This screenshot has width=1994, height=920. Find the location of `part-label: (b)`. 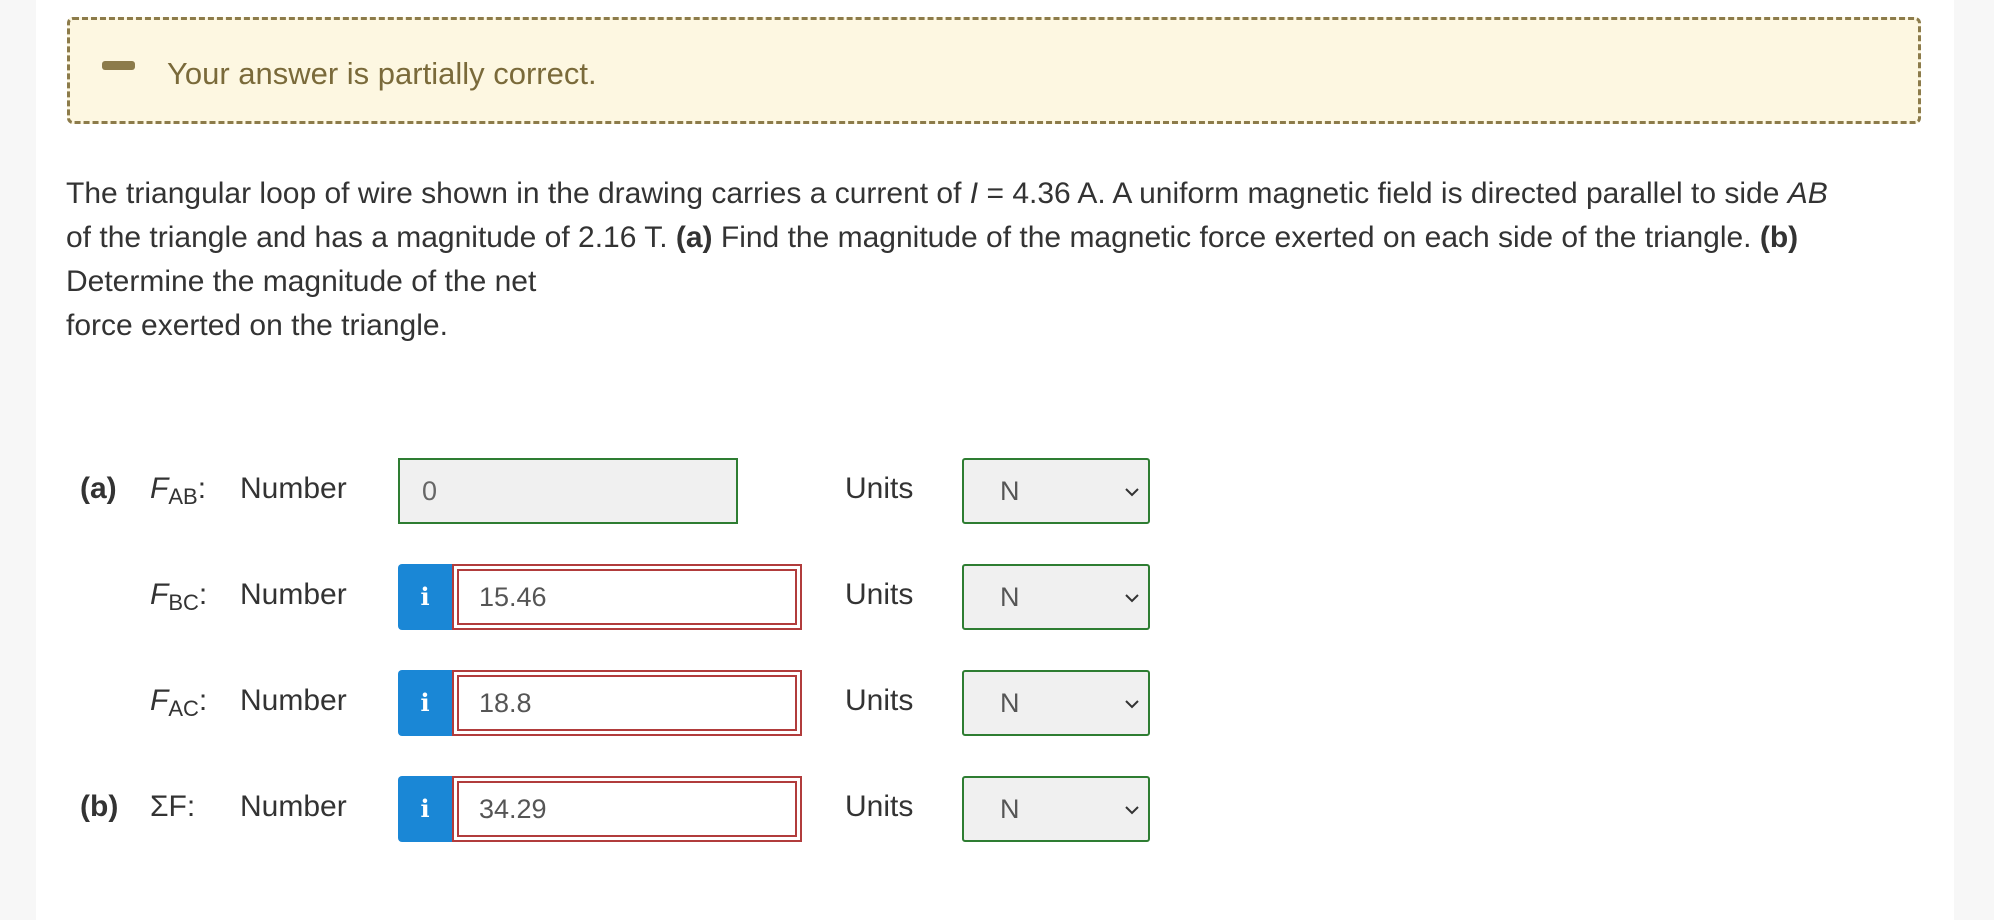

part-label: (b) is located at coordinates (99, 806).